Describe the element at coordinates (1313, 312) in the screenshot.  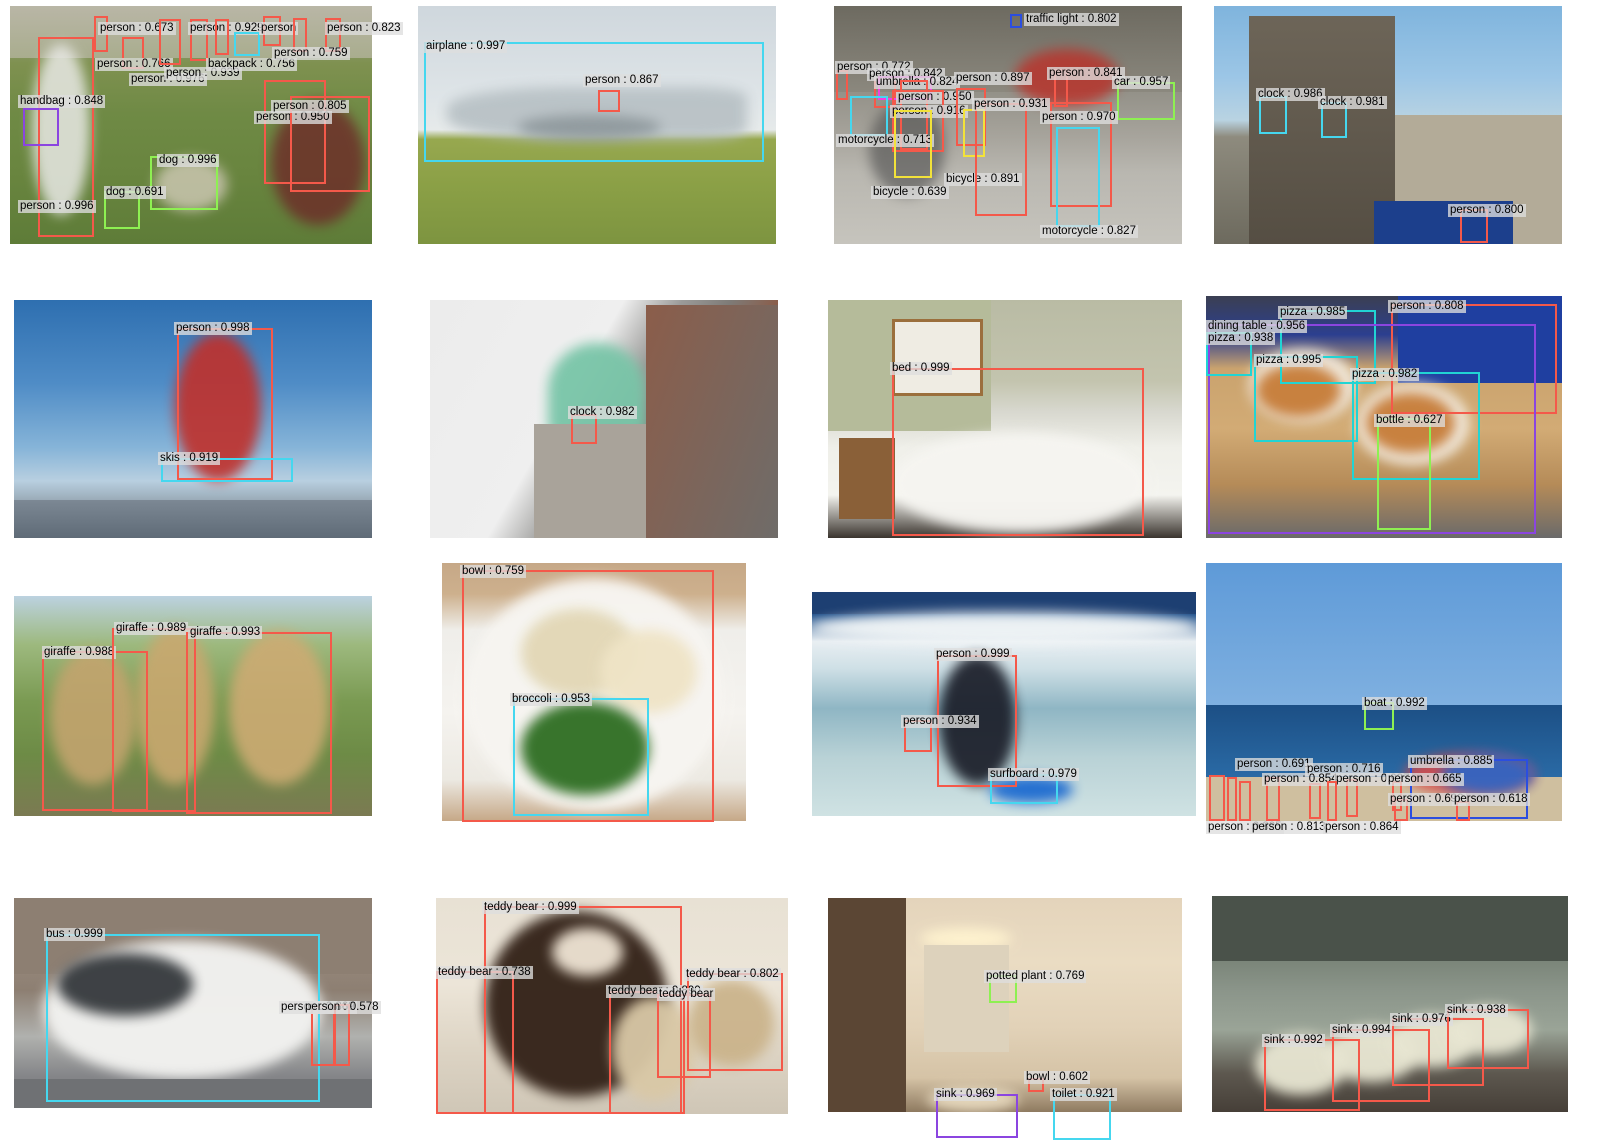
I see `bbox-label: pizza : 0.985` at that location.